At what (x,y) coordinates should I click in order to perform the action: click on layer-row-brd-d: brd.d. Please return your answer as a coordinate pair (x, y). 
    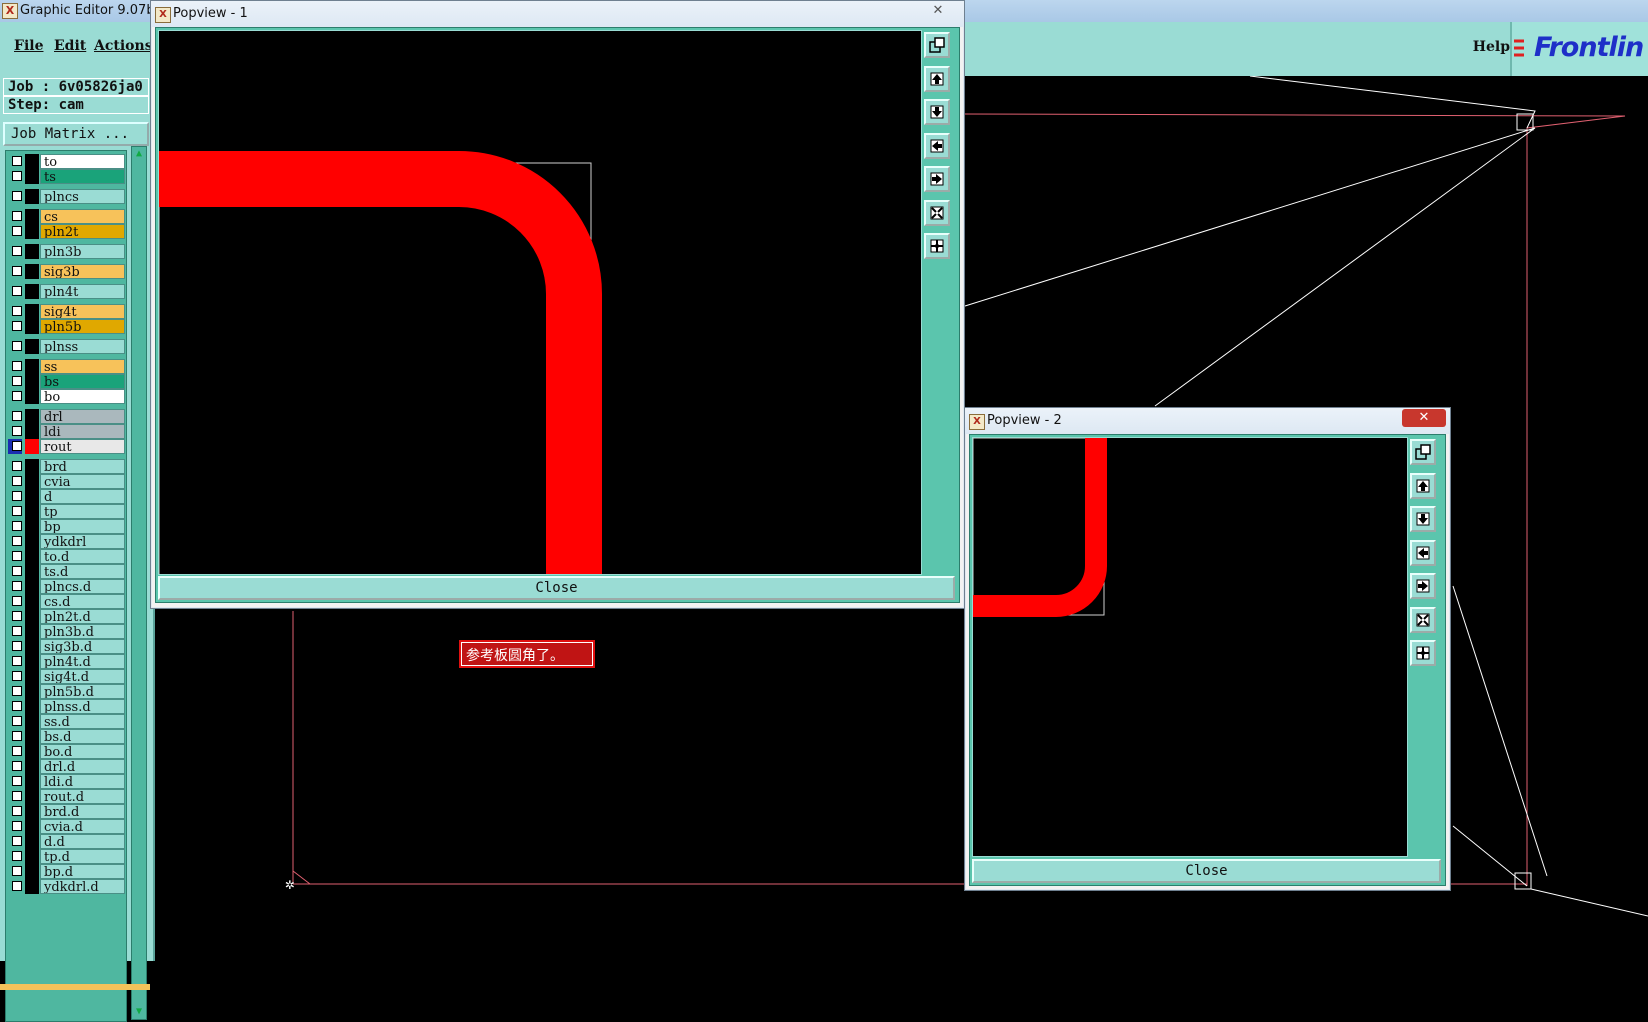
    Looking at the image, I should click on (67, 811).